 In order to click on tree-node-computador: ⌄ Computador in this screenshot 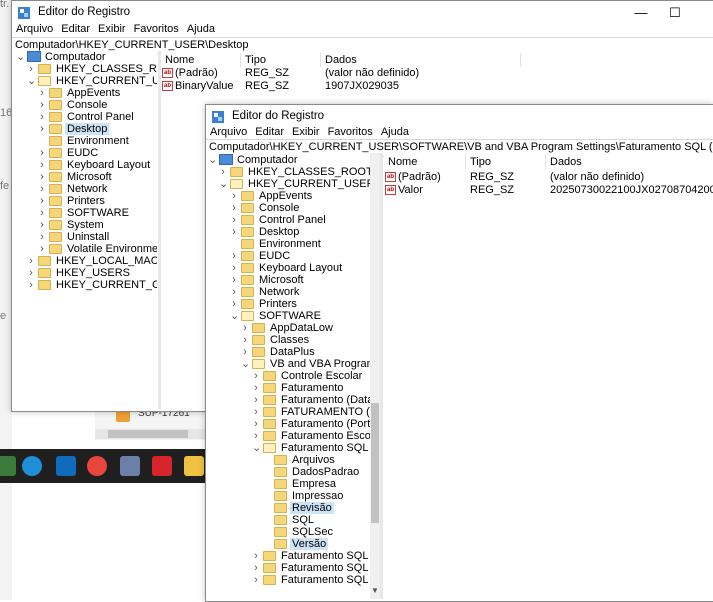, I will do `click(288, 160)`.